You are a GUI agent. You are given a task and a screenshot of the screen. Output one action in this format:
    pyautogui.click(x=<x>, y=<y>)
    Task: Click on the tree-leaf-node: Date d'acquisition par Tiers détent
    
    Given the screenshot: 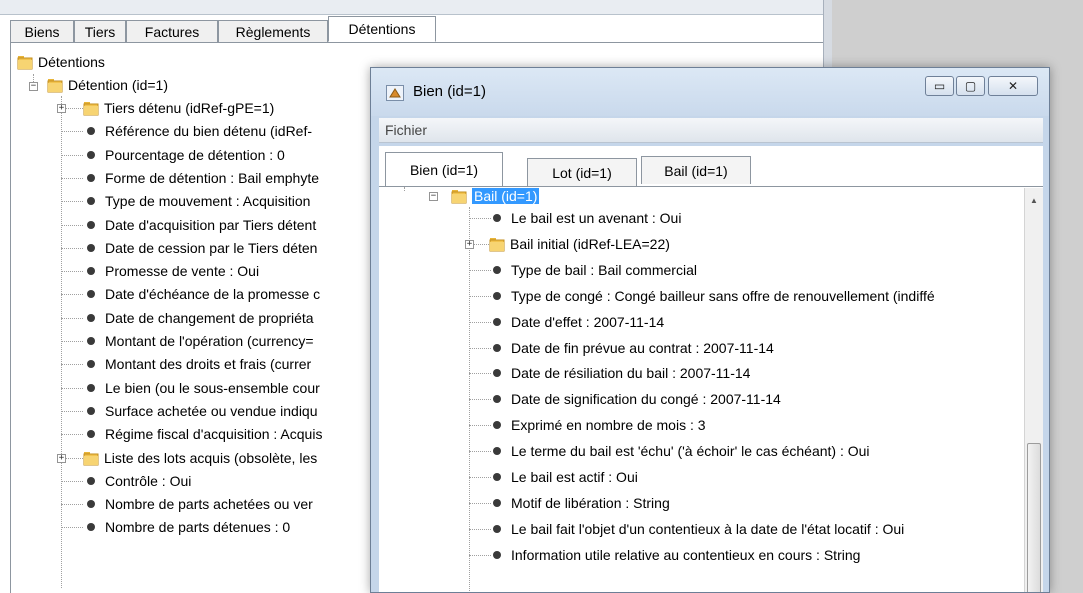 What is the action you would take?
    pyautogui.click(x=201, y=225)
    